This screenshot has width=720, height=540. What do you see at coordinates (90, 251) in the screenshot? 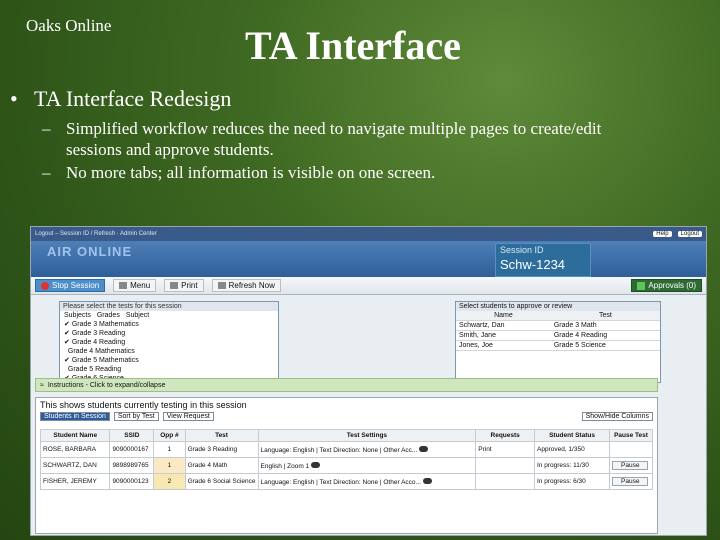
I see `air-online-logo: AIR ONLINE` at bounding box center [90, 251].